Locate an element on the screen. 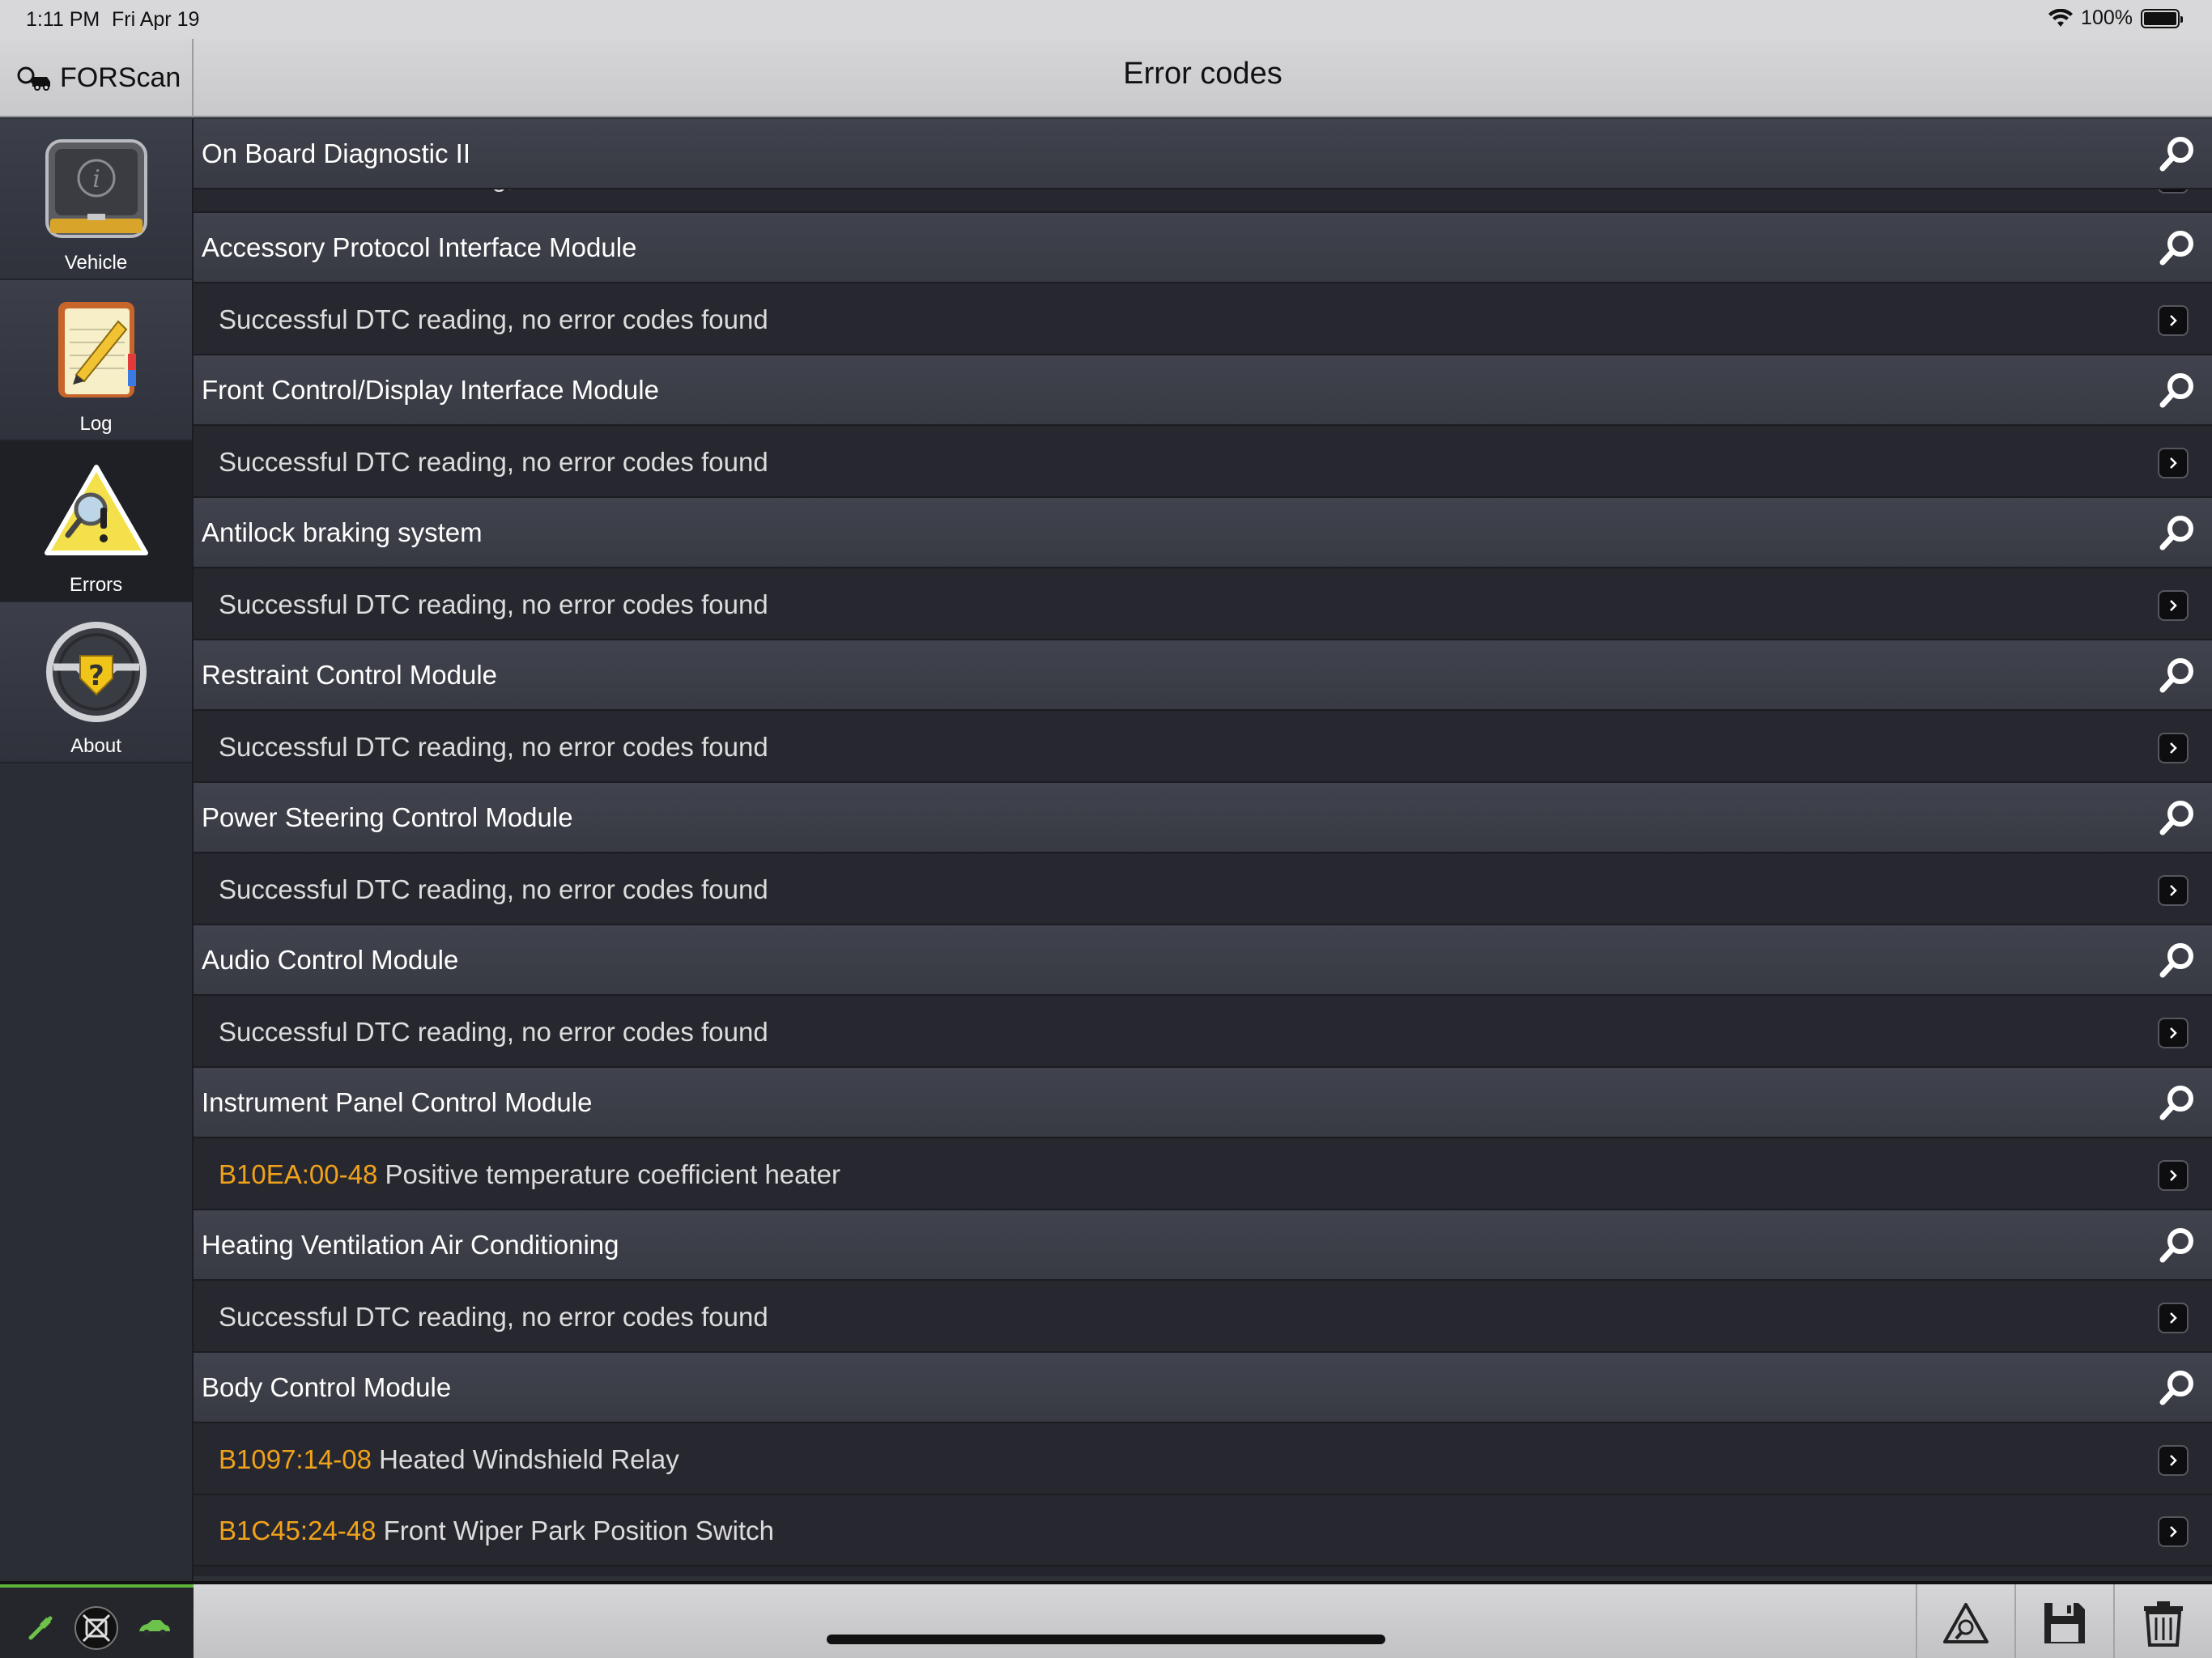 The image size is (2212, 1658). module-name: Restraint Control Module is located at coordinates (349, 675).